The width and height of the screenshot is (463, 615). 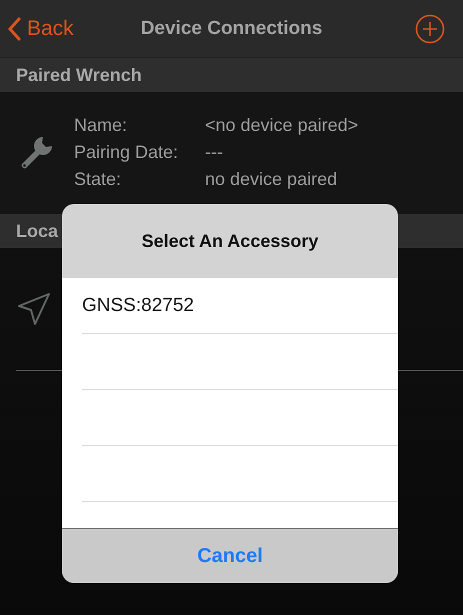 I want to click on field-value: <no device paired>, so click(x=281, y=125).